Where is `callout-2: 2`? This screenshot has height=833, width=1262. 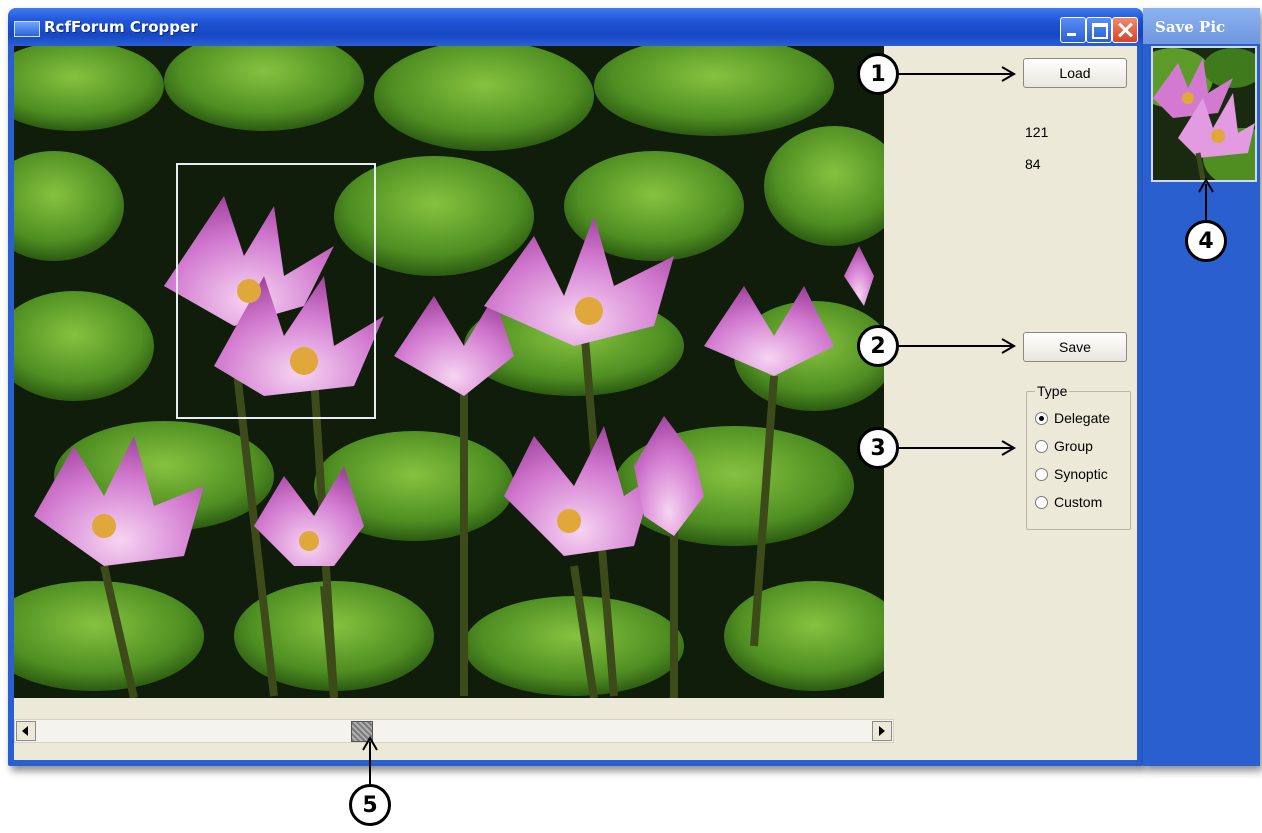
callout-2: 2 is located at coordinates (878, 346).